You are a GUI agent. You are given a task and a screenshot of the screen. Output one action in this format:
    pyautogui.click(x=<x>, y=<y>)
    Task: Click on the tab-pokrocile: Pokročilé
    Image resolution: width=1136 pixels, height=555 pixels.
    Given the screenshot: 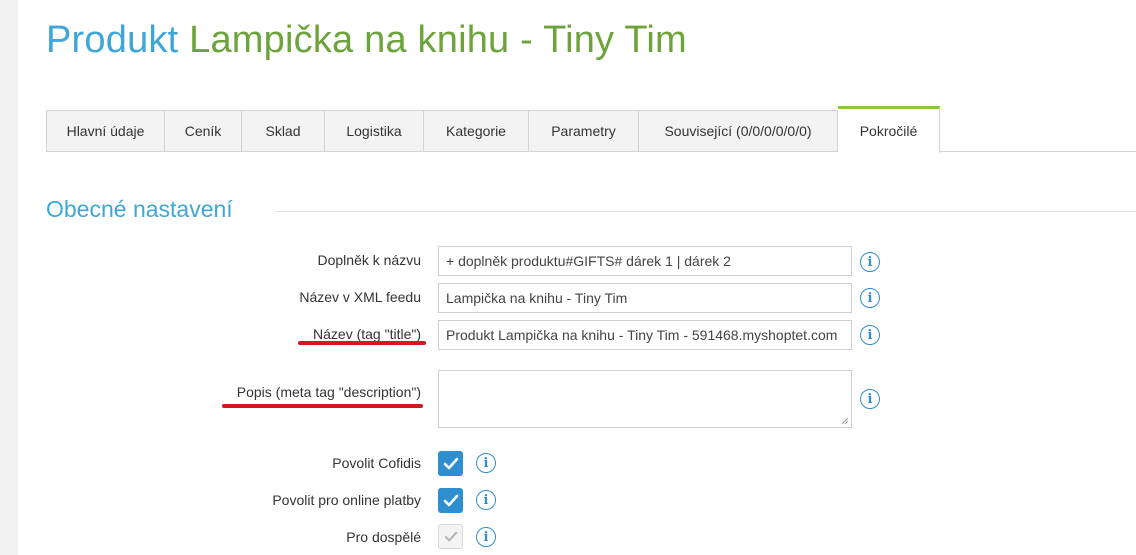 What is the action you would take?
    pyautogui.click(x=889, y=129)
    